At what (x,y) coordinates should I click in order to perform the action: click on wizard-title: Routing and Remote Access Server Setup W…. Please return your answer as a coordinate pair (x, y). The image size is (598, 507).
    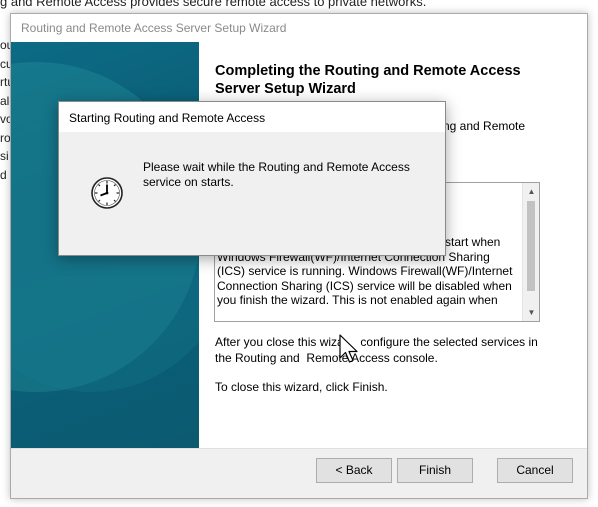
    Looking at the image, I should click on (154, 28).